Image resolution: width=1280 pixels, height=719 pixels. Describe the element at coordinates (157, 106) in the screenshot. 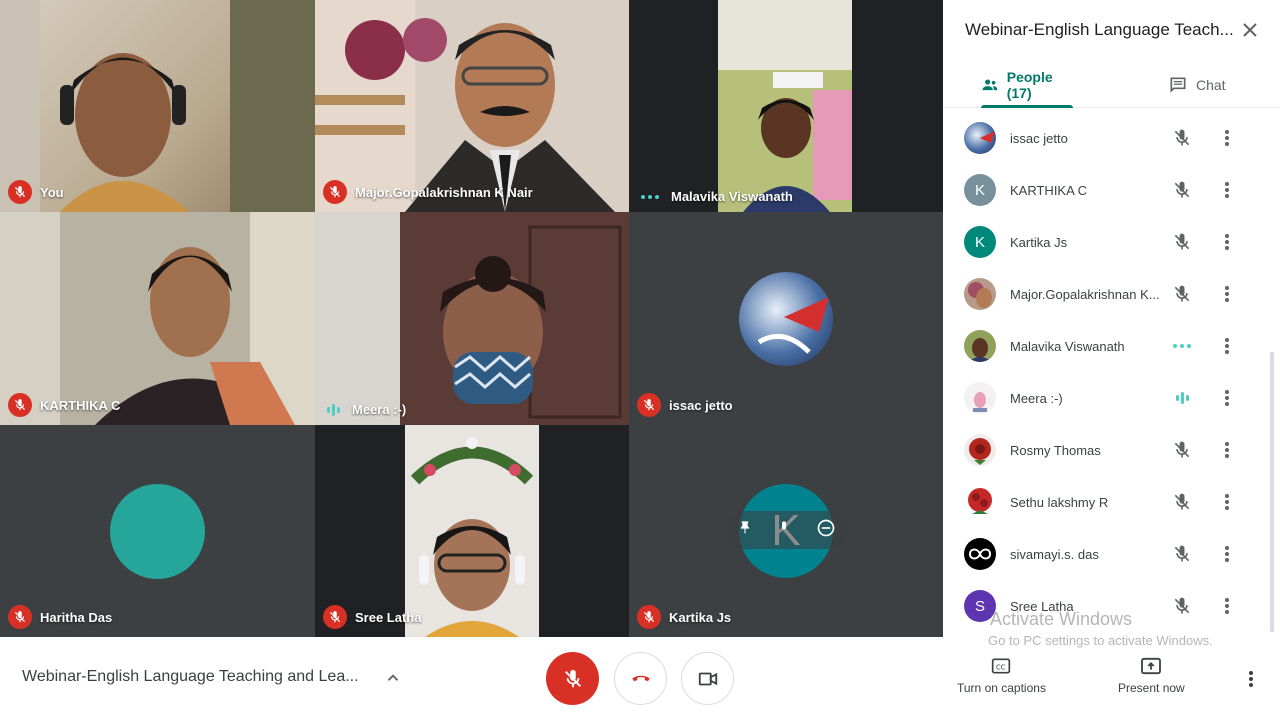

I see `video-tile-you: You` at that location.